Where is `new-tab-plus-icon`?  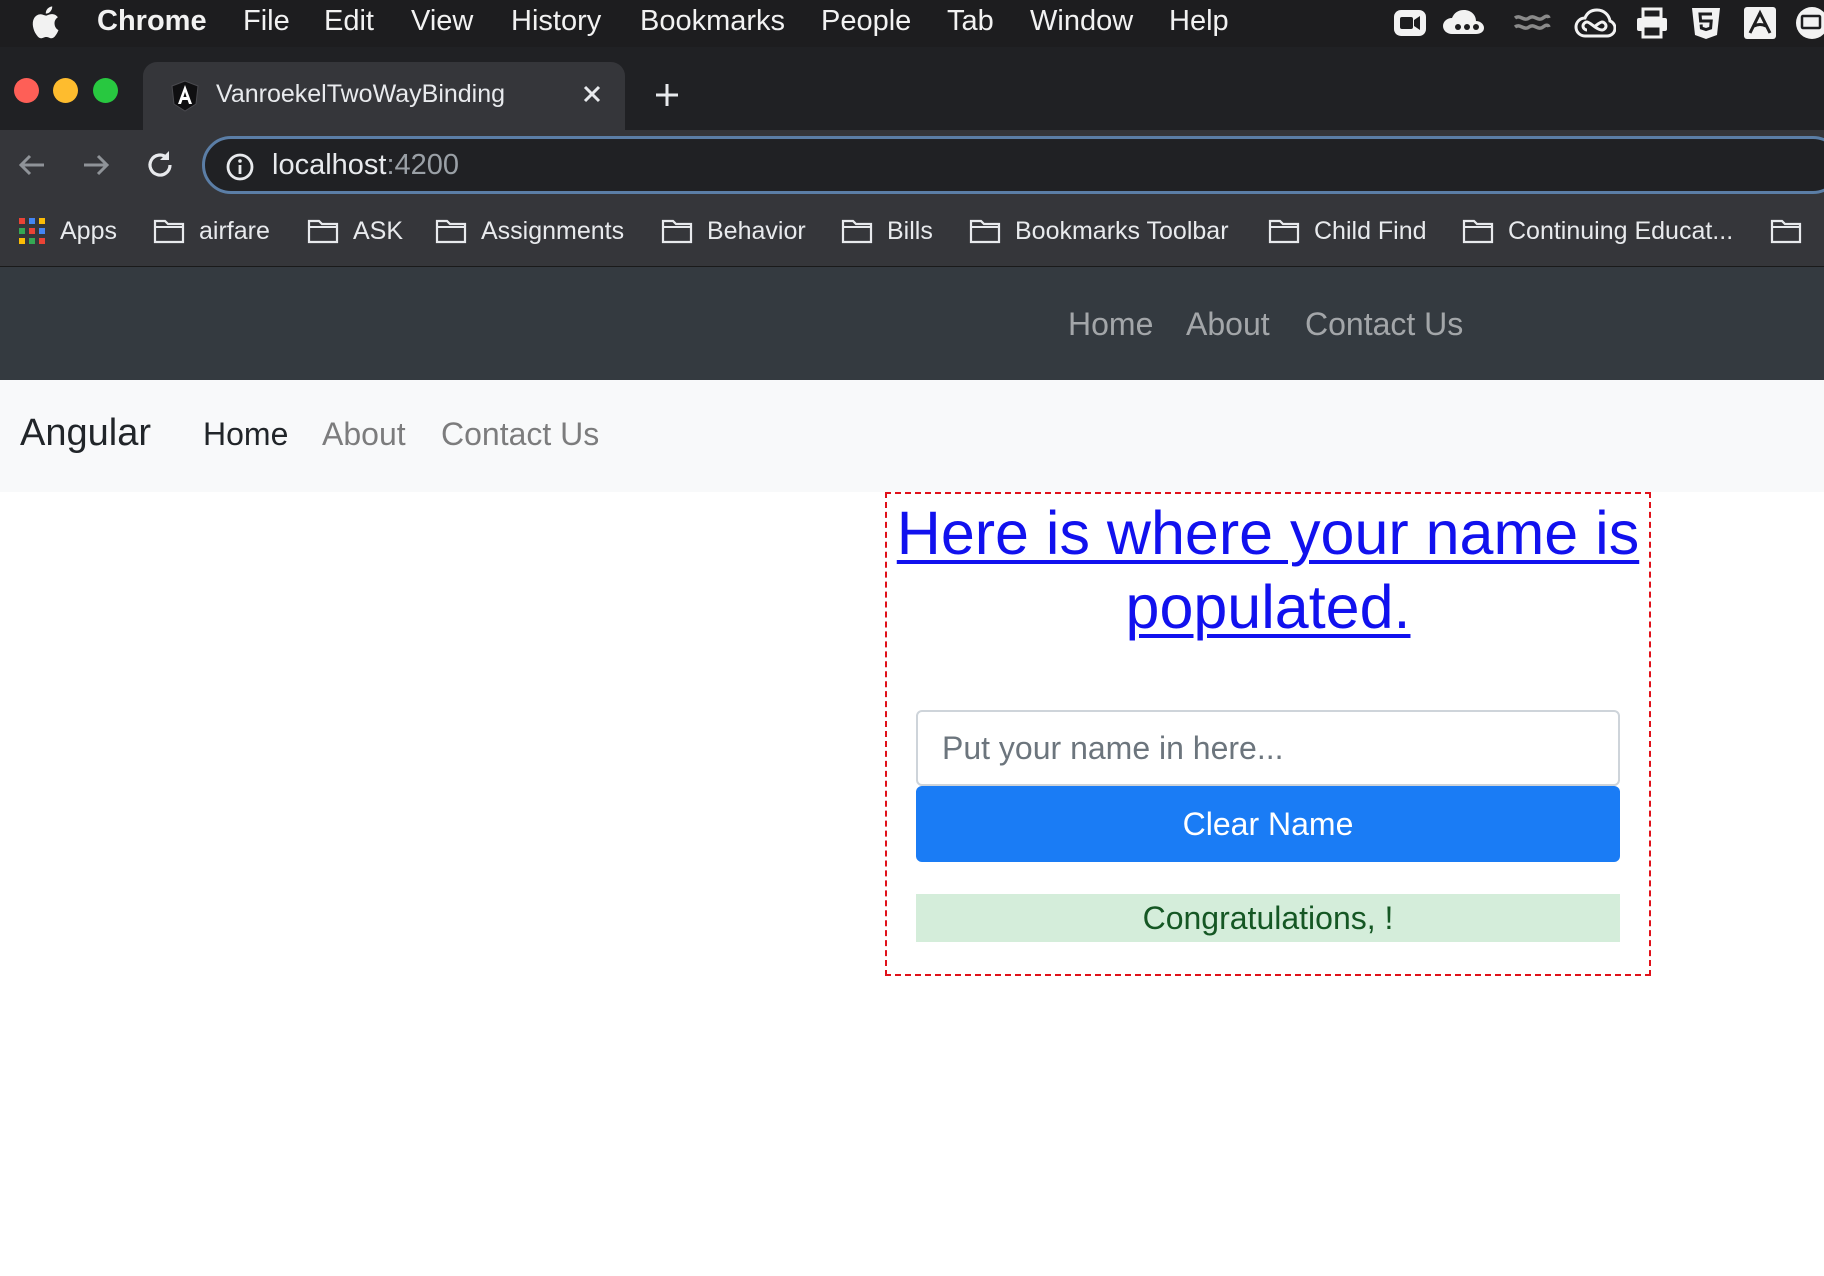
new-tab-plus-icon is located at coordinates (667, 95).